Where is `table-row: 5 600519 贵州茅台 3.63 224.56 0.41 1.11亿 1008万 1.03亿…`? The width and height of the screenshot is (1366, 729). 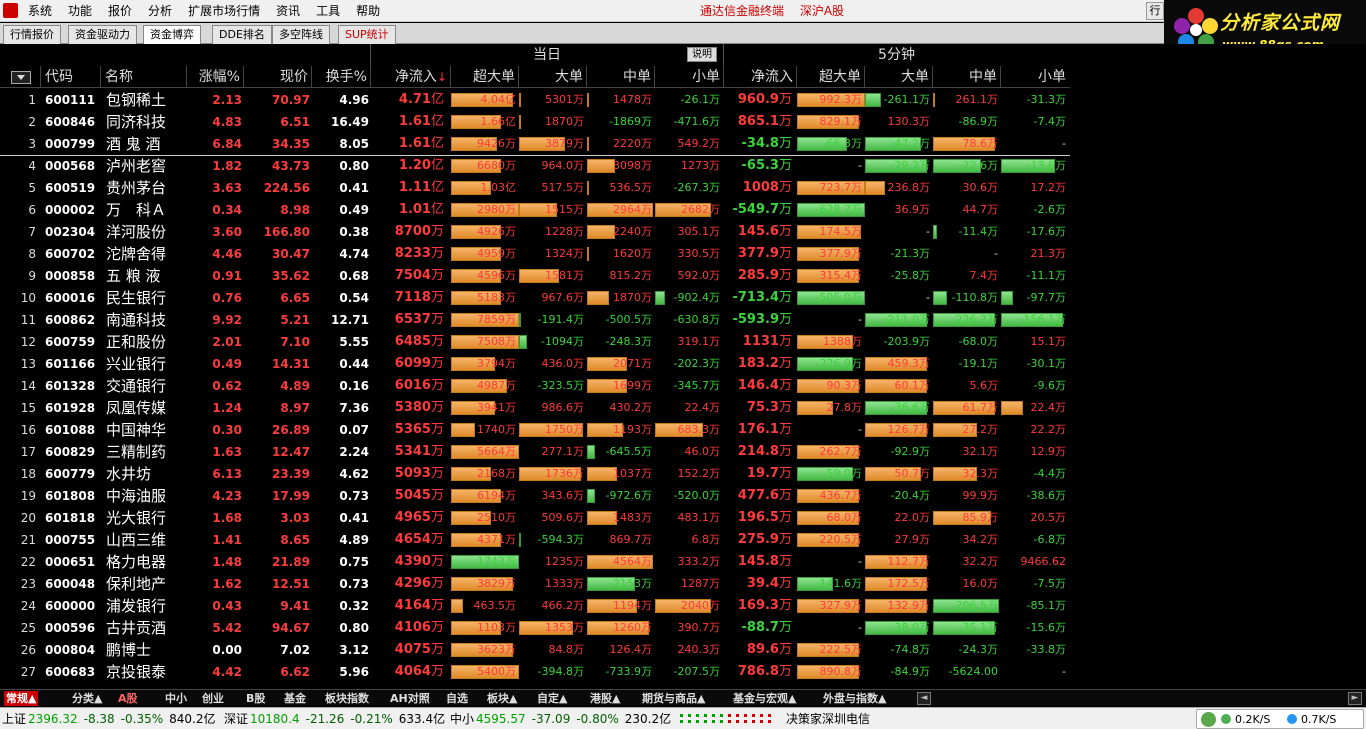
table-row: 5 600519 贵州茅台 3.63 224.56 0.41 1.11亿 1008万 1.03亿… is located at coordinates (535, 188).